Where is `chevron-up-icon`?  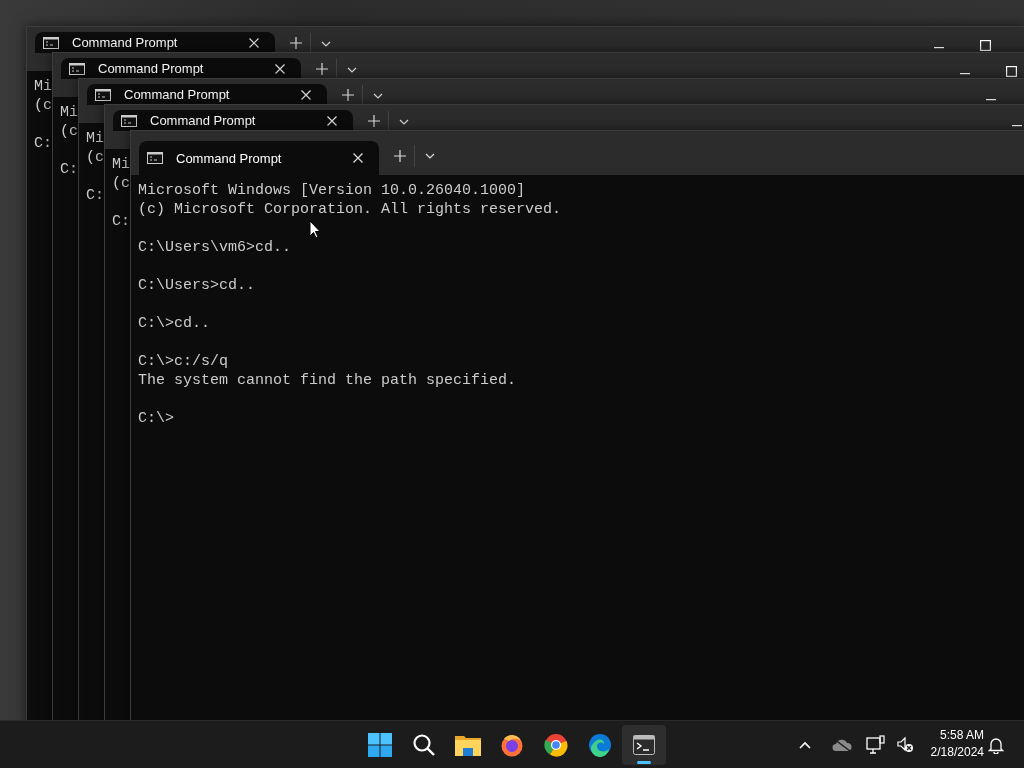
chevron-up-icon is located at coordinates (805, 745).